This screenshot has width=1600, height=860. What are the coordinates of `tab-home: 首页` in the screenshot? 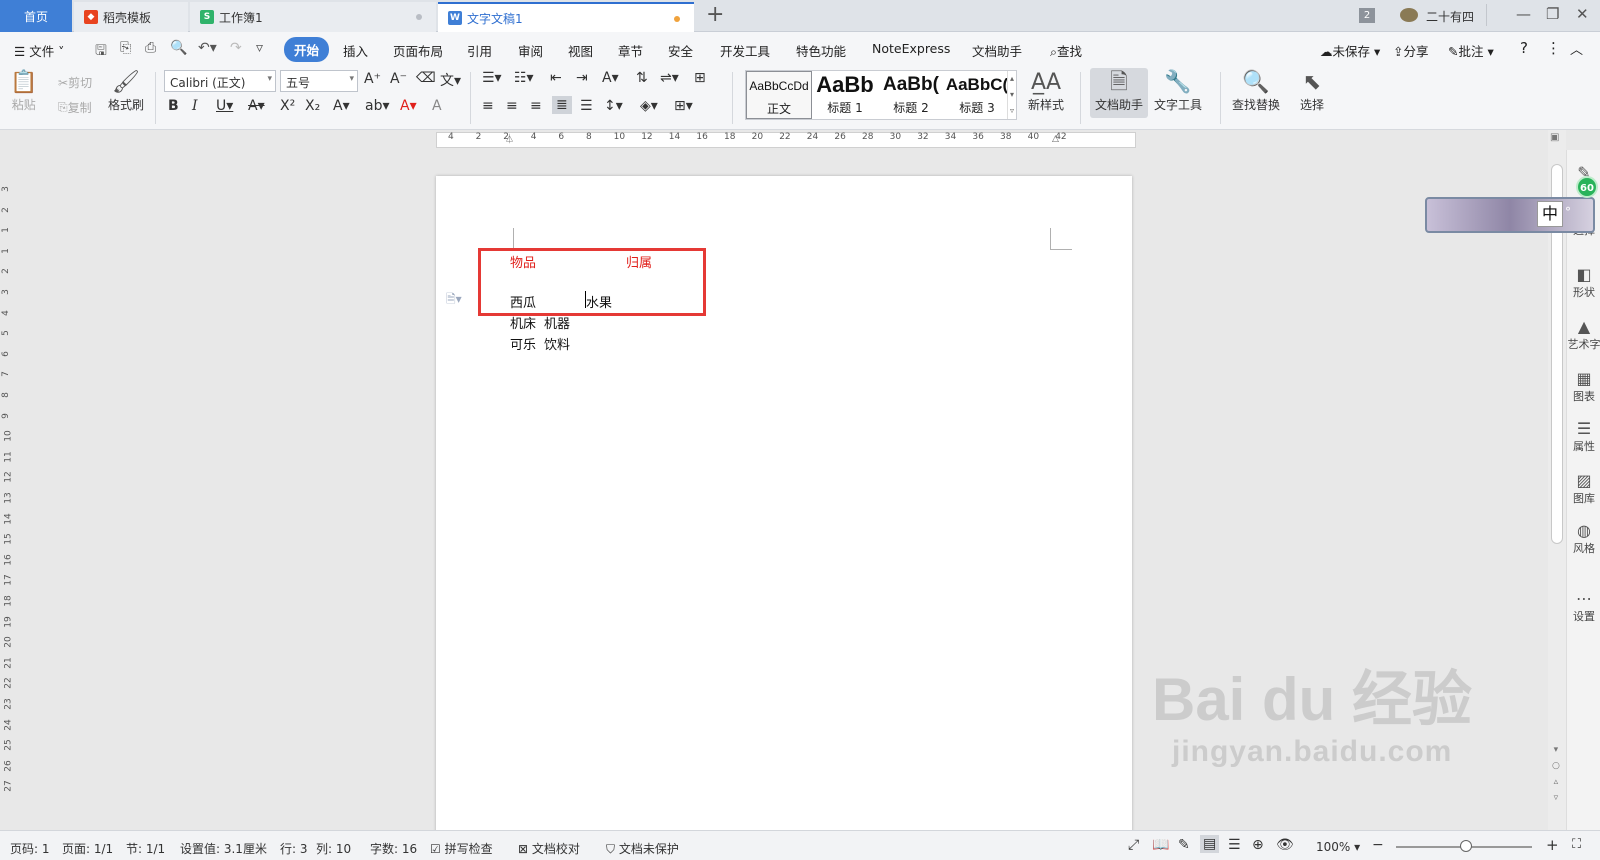 It's located at (36, 16).